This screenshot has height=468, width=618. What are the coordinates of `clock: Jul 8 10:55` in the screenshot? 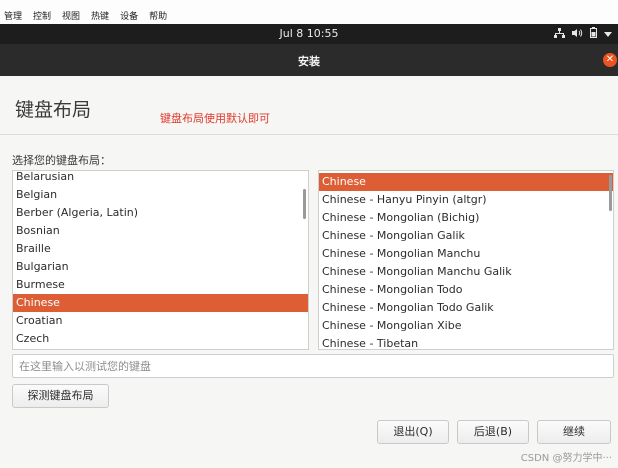 It's located at (309, 33).